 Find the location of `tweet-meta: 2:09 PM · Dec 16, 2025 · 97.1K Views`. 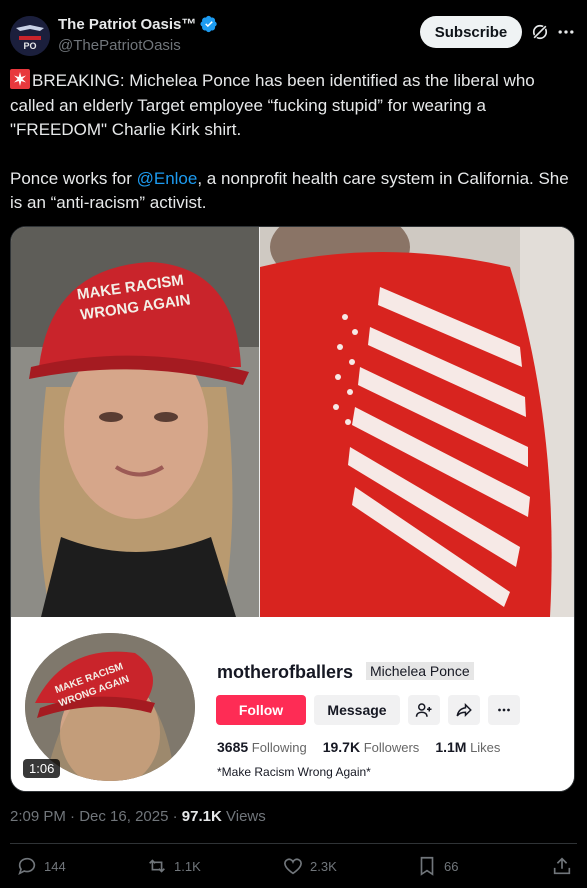

tweet-meta: 2:09 PM · Dec 16, 2025 · 97.1K Views is located at coordinates (138, 816).